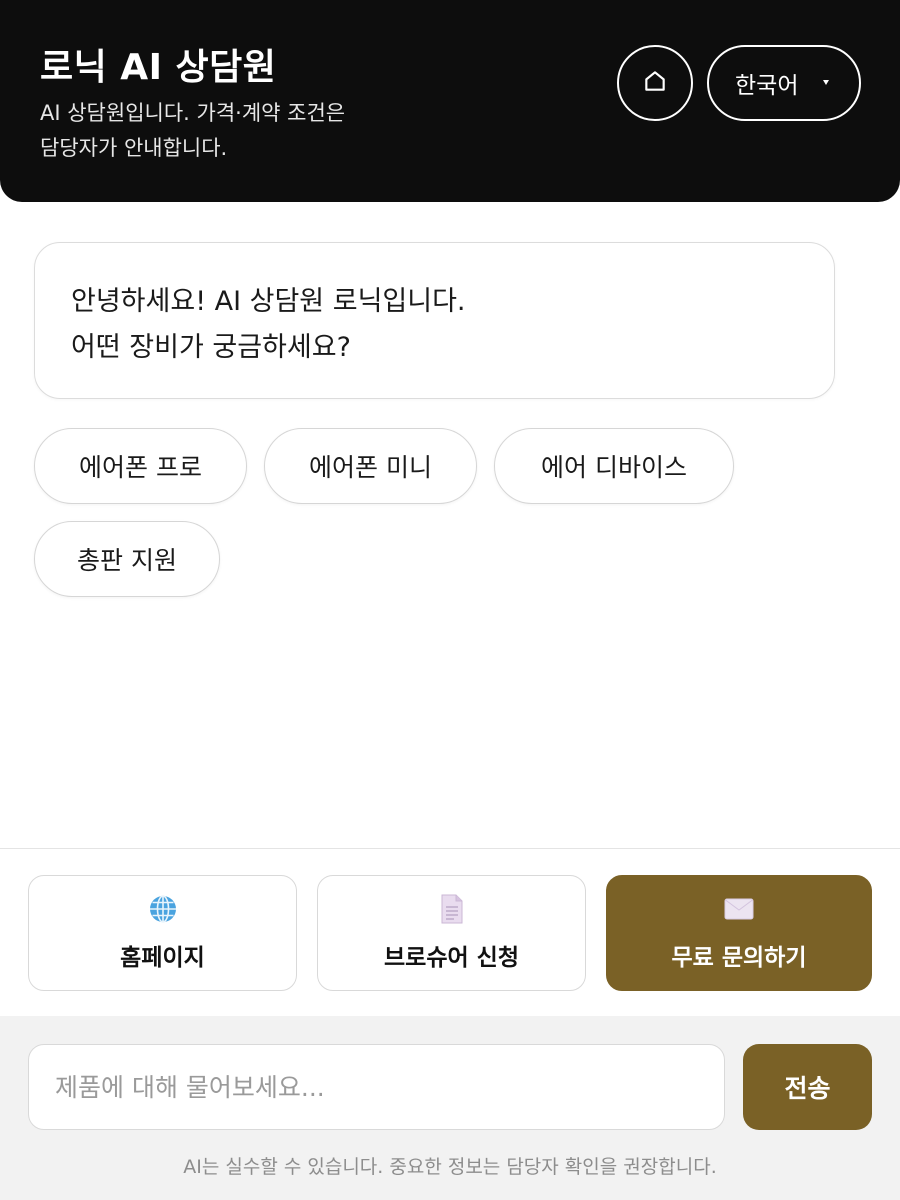 The width and height of the screenshot is (900, 1200). What do you see at coordinates (452, 909) in the screenshot?
I see `document-icon` at bounding box center [452, 909].